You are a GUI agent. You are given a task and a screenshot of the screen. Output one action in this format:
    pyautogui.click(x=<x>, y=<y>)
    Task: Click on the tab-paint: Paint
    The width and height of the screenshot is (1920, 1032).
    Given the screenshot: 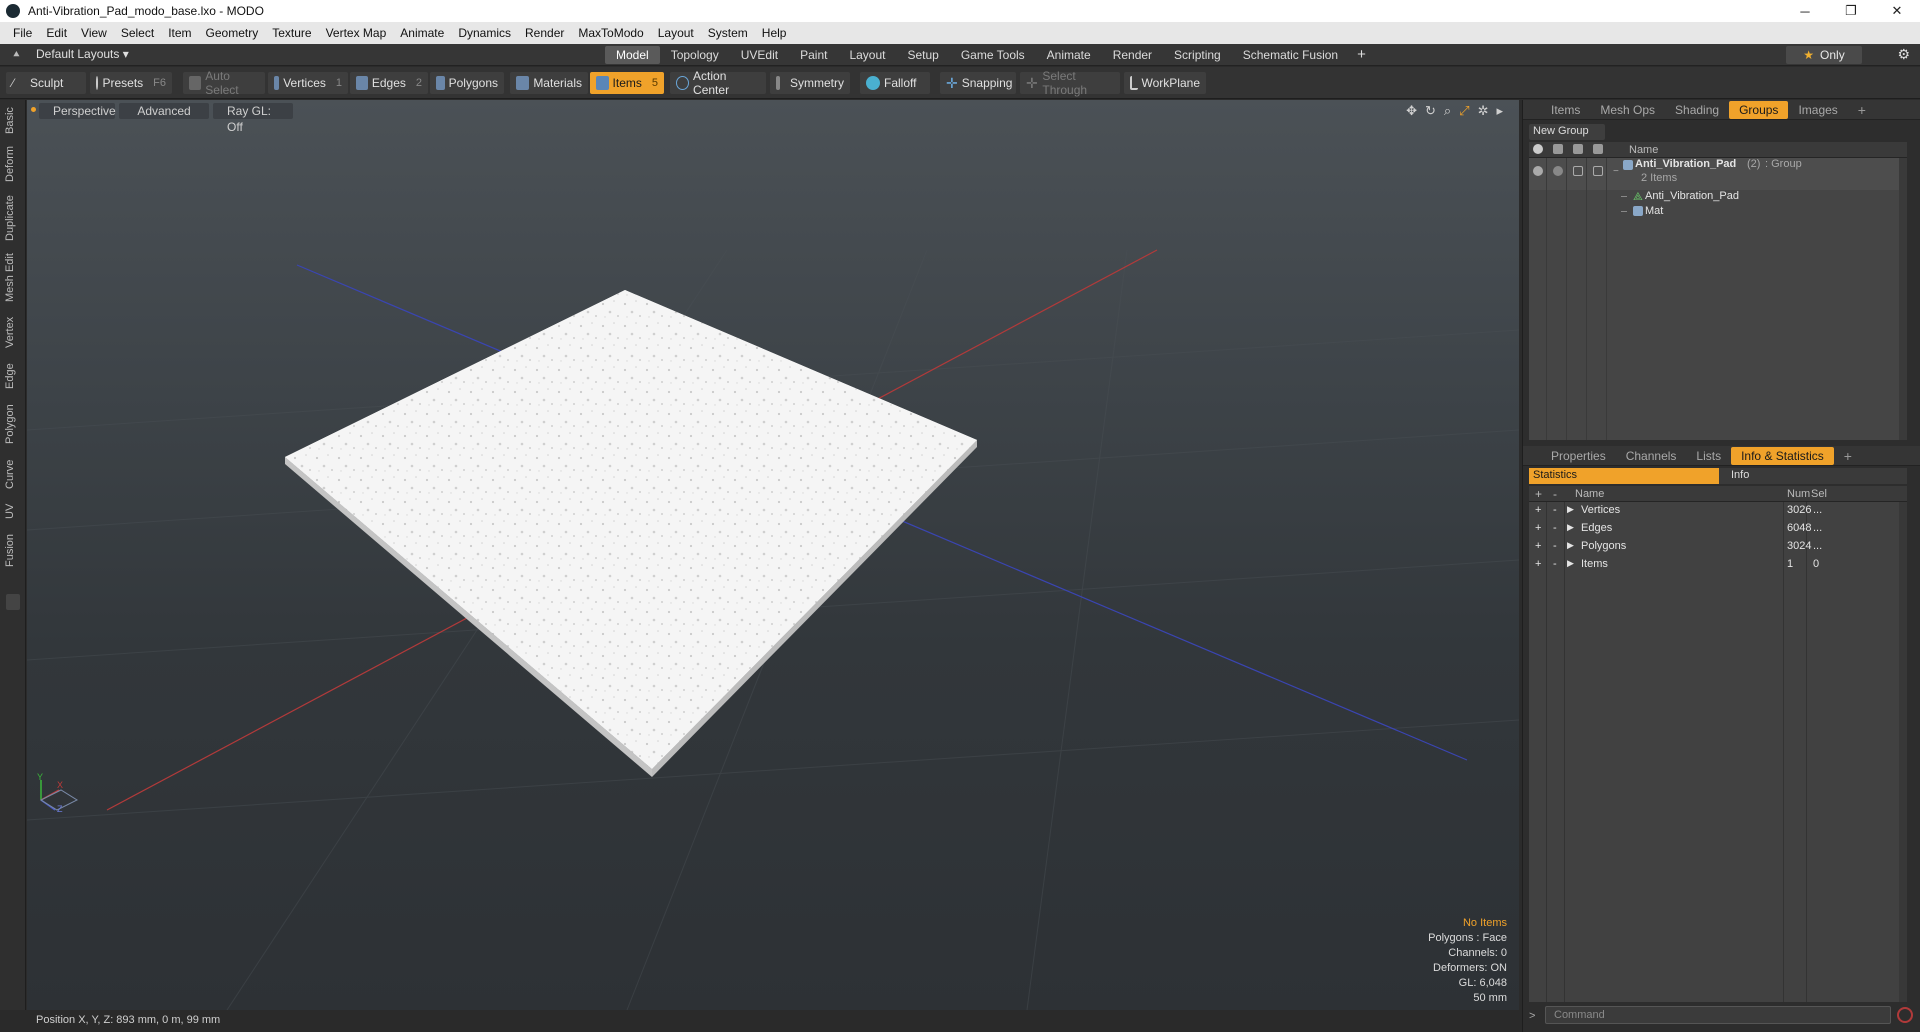 What is the action you would take?
    pyautogui.click(x=813, y=55)
    